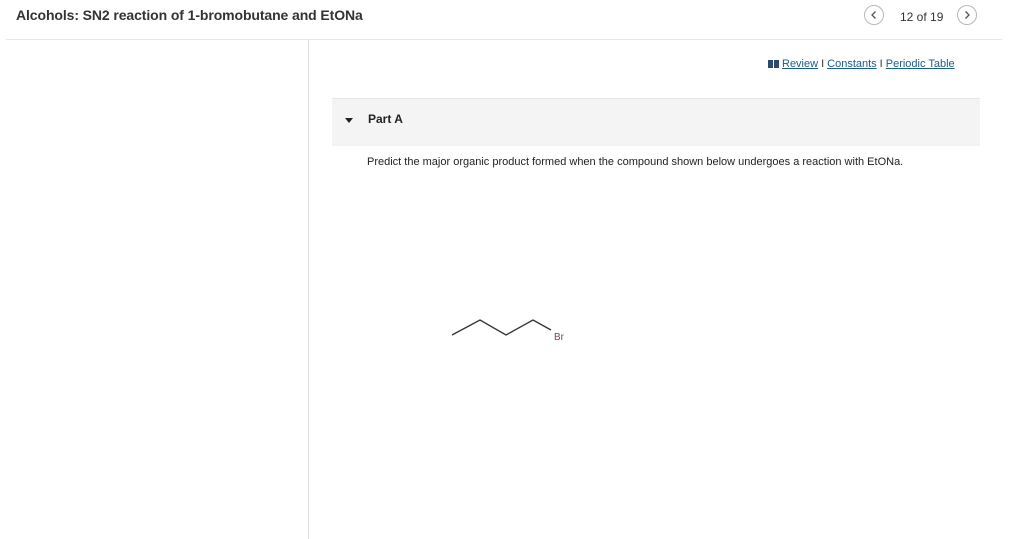  What do you see at coordinates (501, 327) in the screenshot?
I see `carbon-chain-bonds` at bounding box center [501, 327].